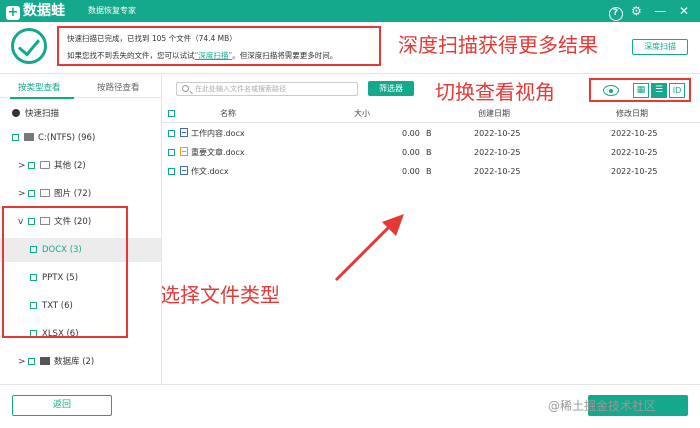 The width and height of the screenshot is (700, 428). I want to click on logo-plus-icon: +, so click(13, 12).